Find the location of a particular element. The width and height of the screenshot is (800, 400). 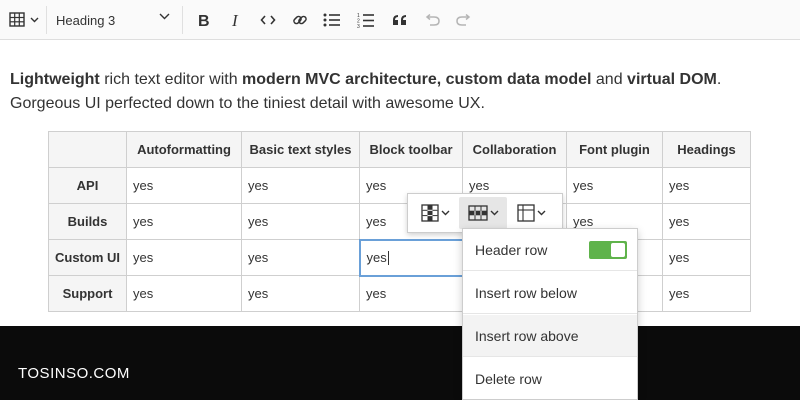

text-caret is located at coordinates (388, 258).